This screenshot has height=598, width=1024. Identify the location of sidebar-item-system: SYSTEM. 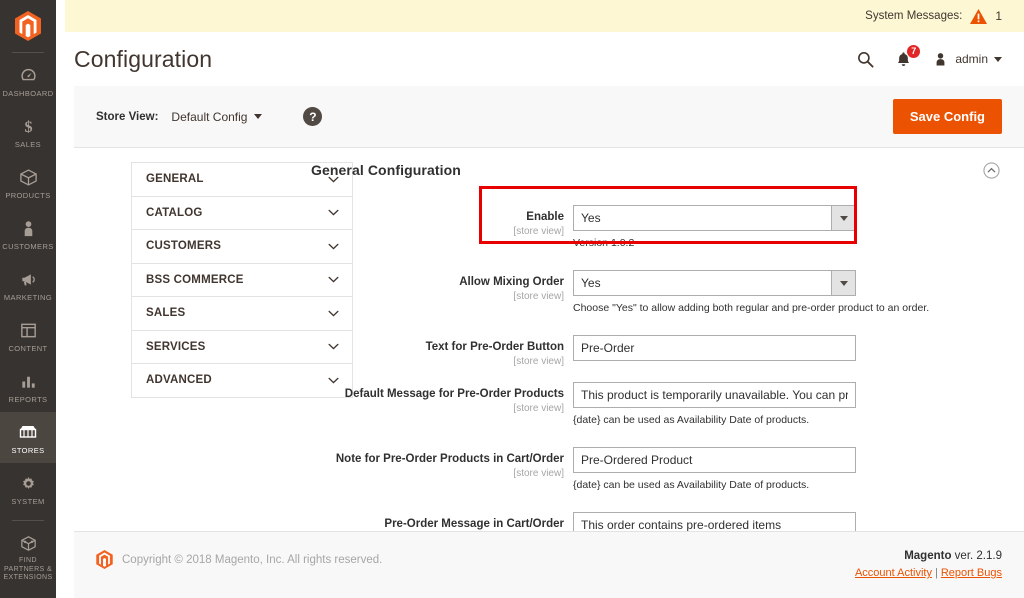
(28, 488).